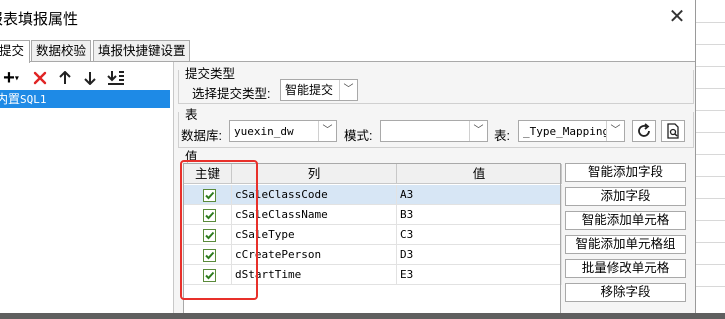 Image resolution: width=725 pixels, height=319 pixels. I want to click on arrow-down-icon, so click(90, 78).